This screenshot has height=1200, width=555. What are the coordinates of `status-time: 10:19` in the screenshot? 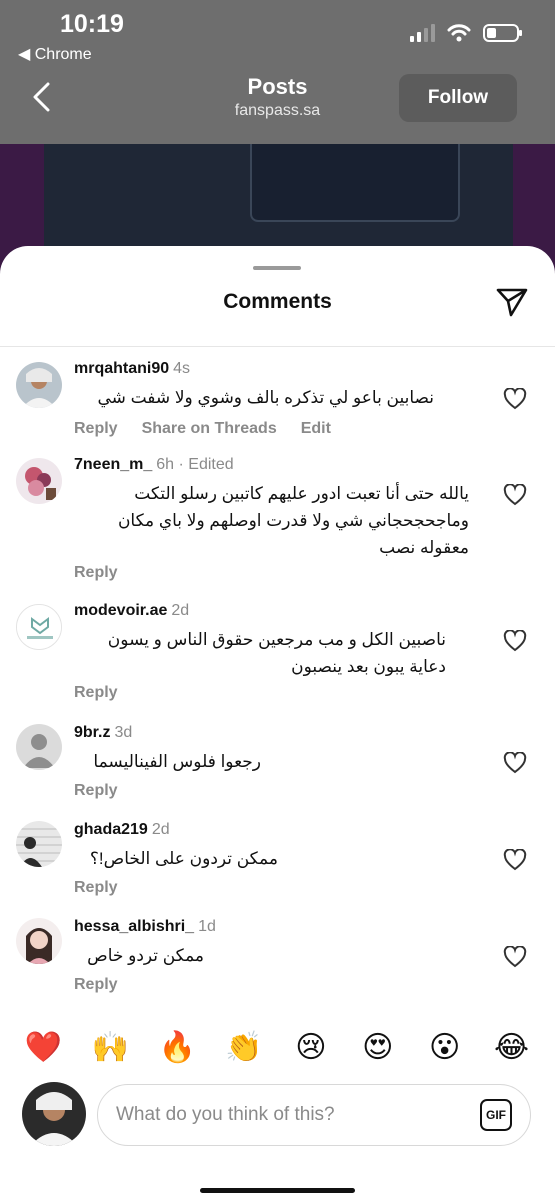 It's located at (92, 24).